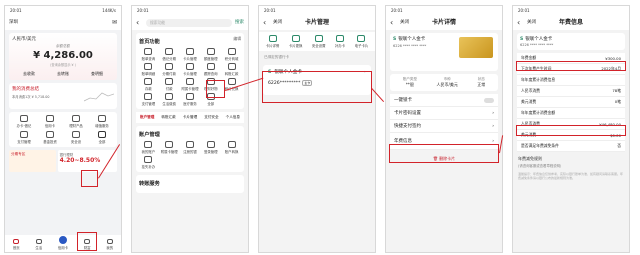 The width and height of the screenshot is (640, 255). Describe the element at coordinates (237, 42) in the screenshot. I see `edit-button: 编辑` at that location.